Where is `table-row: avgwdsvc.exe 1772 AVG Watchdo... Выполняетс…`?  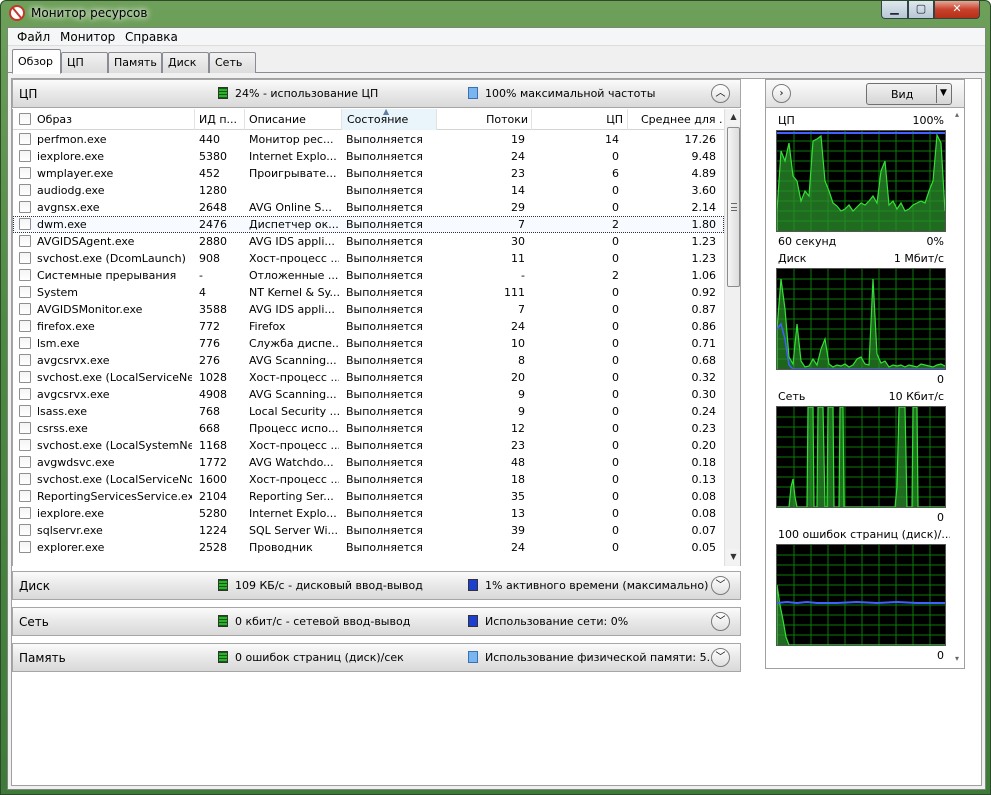 table-row: avgwdsvc.exe 1772 AVG Watchdo... Выполняетс… is located at coordinates (368, 462).